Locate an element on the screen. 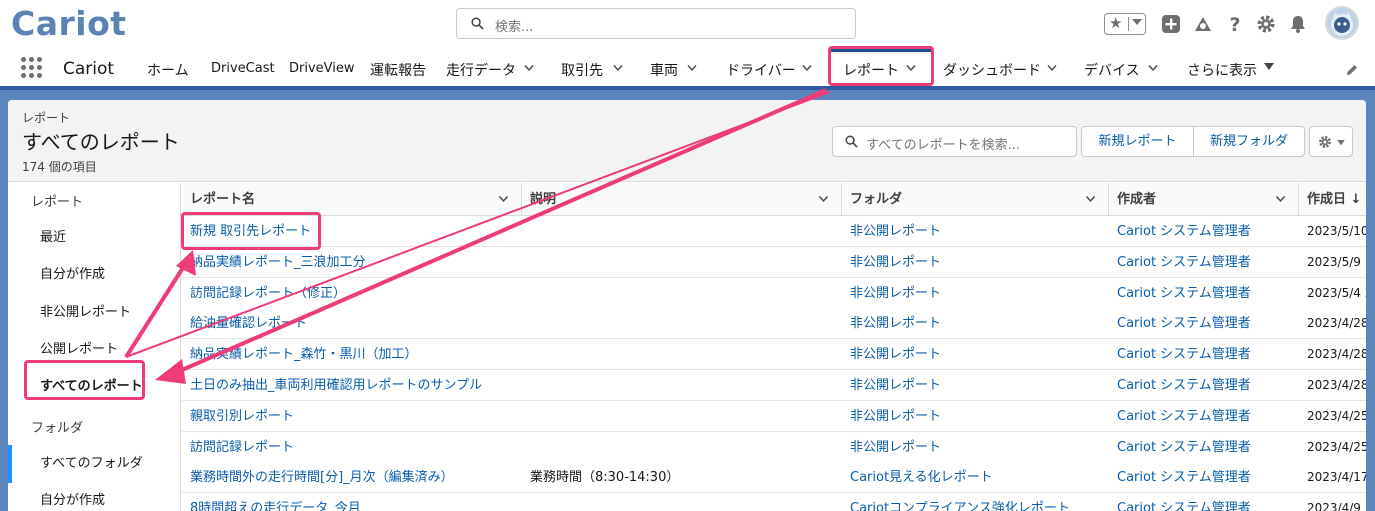 Image resolution: width=1375 pixels, height=511 pixels. list-settings-button is located at coordinates (1331, 141).